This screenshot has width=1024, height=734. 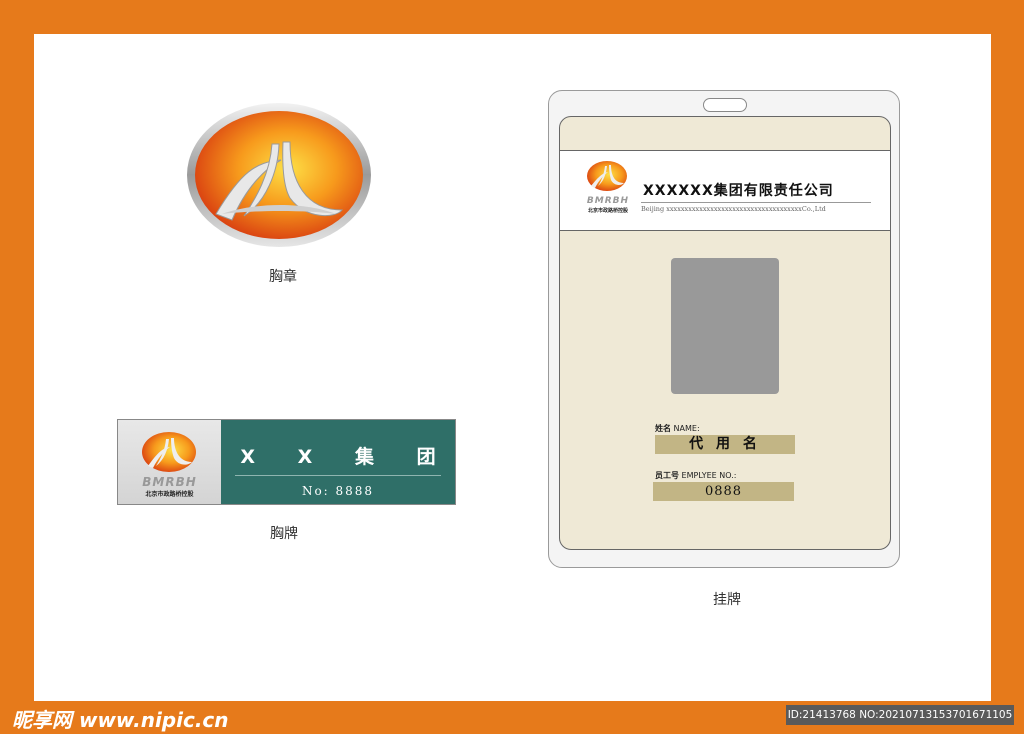 What do you see at coordinates (338, 491) in the screenshot?
I see `plate-number: No: 8888` at bounding box center [338, 491].